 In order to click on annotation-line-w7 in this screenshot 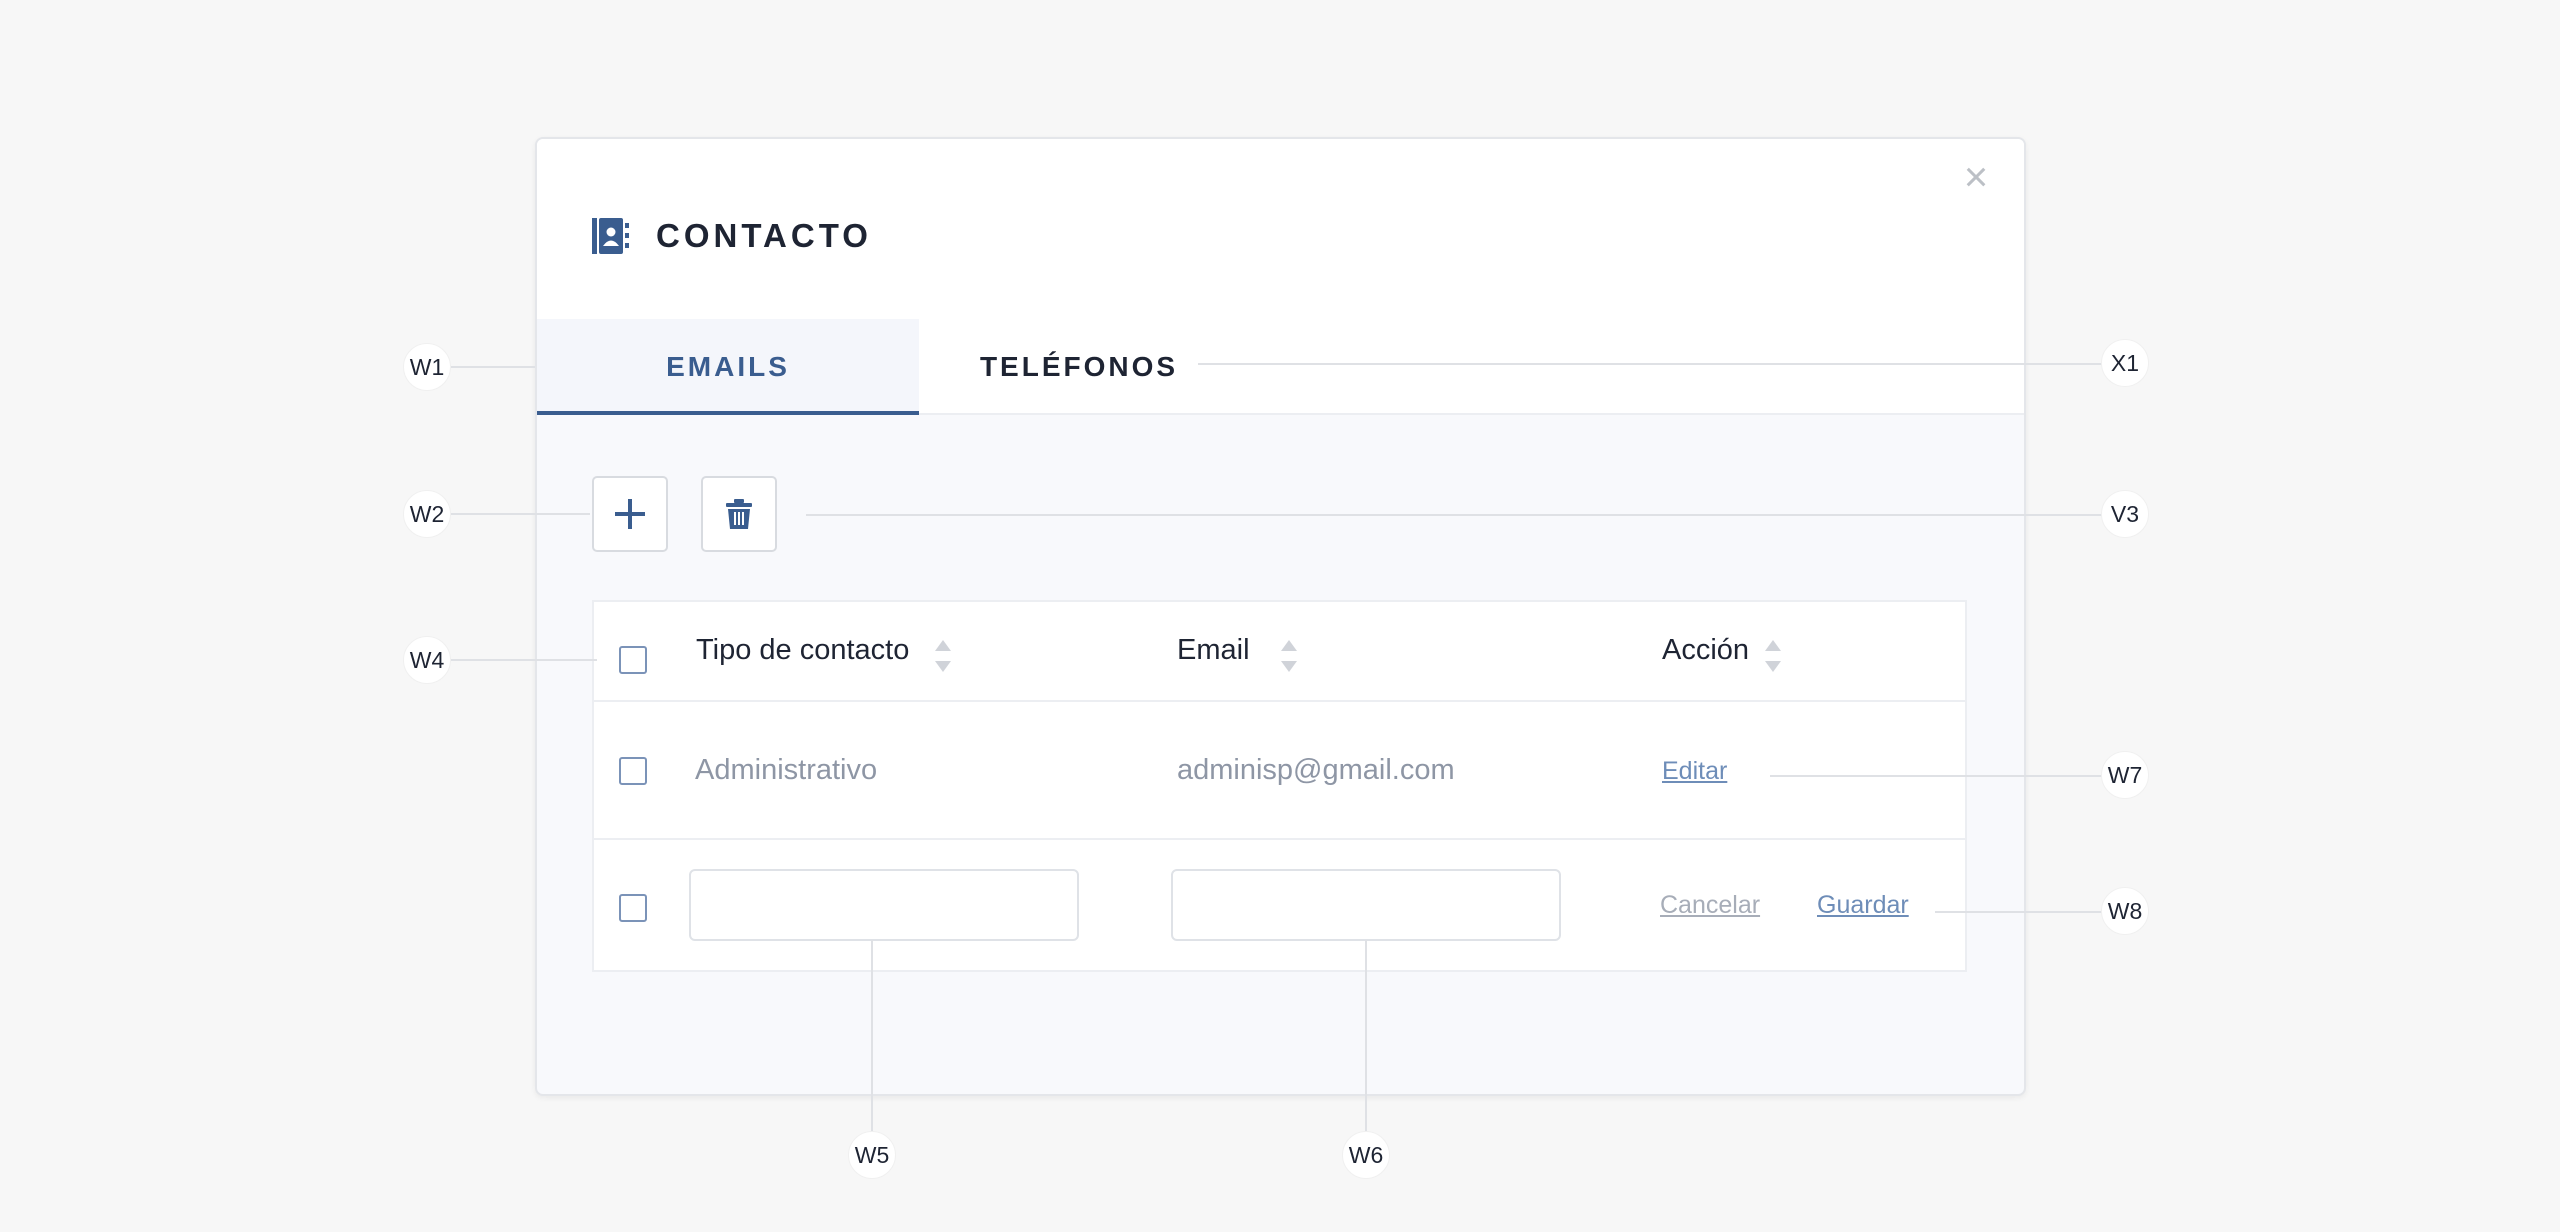, I will do `click(1937, 776)`.